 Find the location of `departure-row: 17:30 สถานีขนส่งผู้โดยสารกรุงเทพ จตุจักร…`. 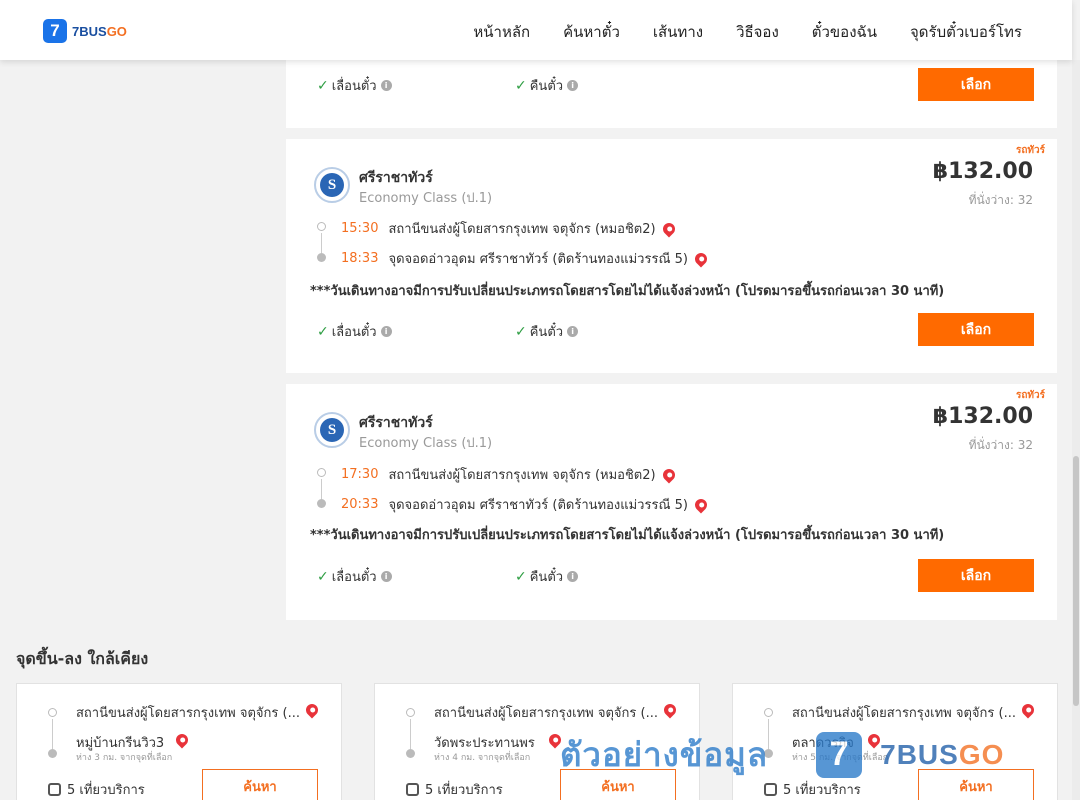

departure-row: 17:30 สถานีขนส่งผู้โดยสารกรุงเทพ จตุจักร… is located at coordinates (509, 474).